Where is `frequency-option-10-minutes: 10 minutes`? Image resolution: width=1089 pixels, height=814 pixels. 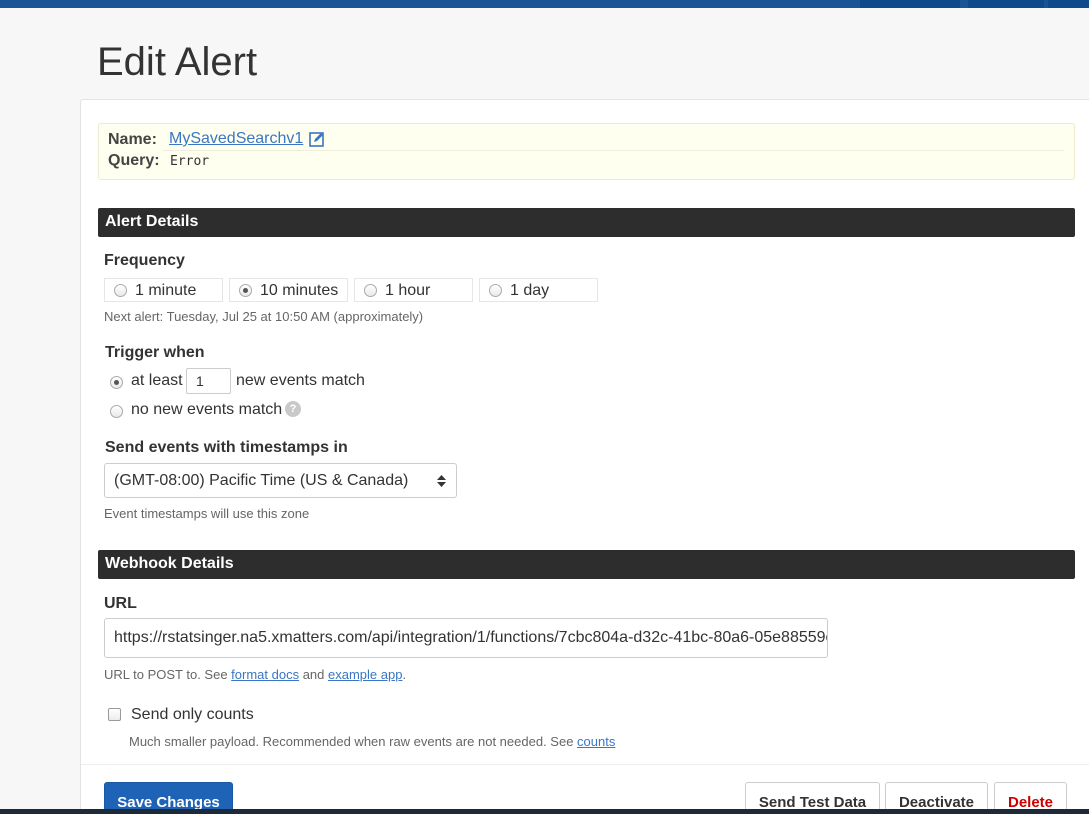
frequency-option-10-minutes: 10 minutes is located at coordinates (288, 290).